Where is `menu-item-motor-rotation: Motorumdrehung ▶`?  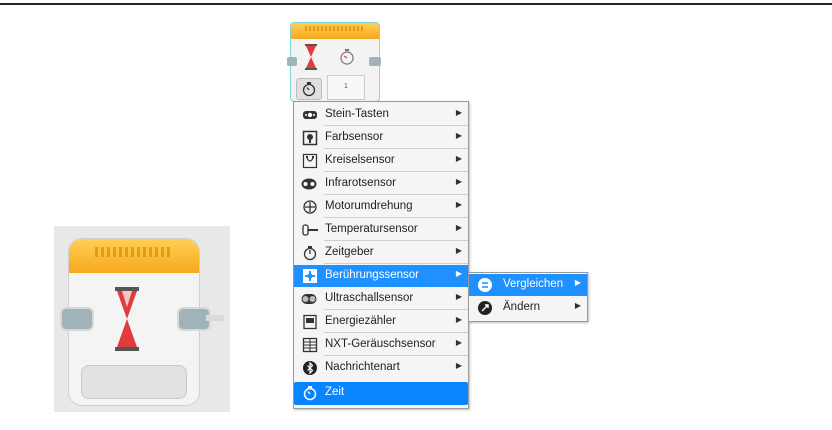
menu-item-motor-rotation: Motorumdrehung ▶ is located at coordinates (381, 207).